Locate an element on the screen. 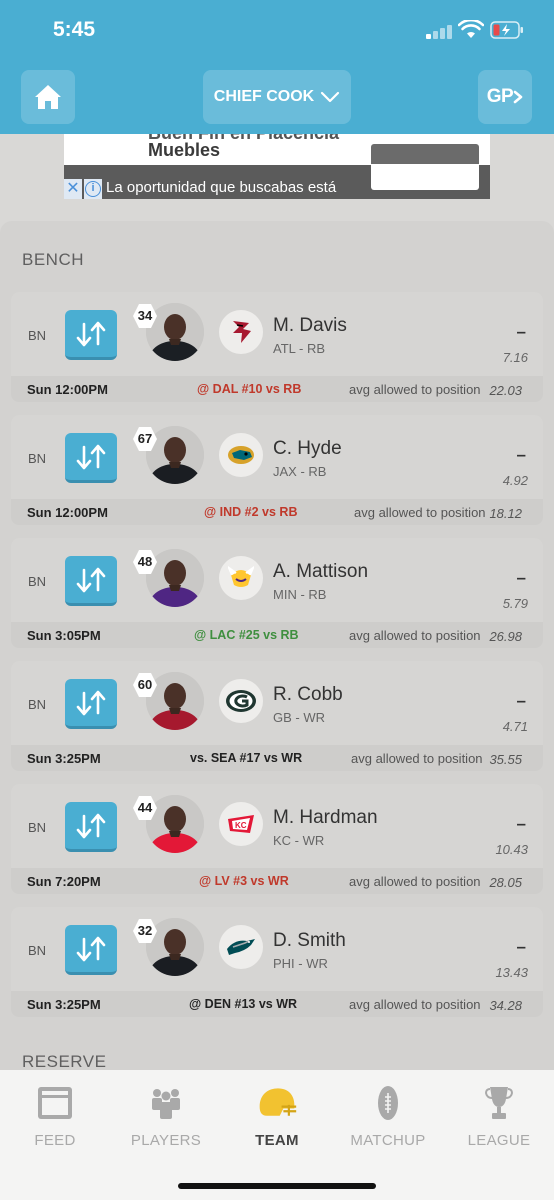 This screenshot has width=554, height=1200. chevron-down-icon is located at coordinates (330, 97).